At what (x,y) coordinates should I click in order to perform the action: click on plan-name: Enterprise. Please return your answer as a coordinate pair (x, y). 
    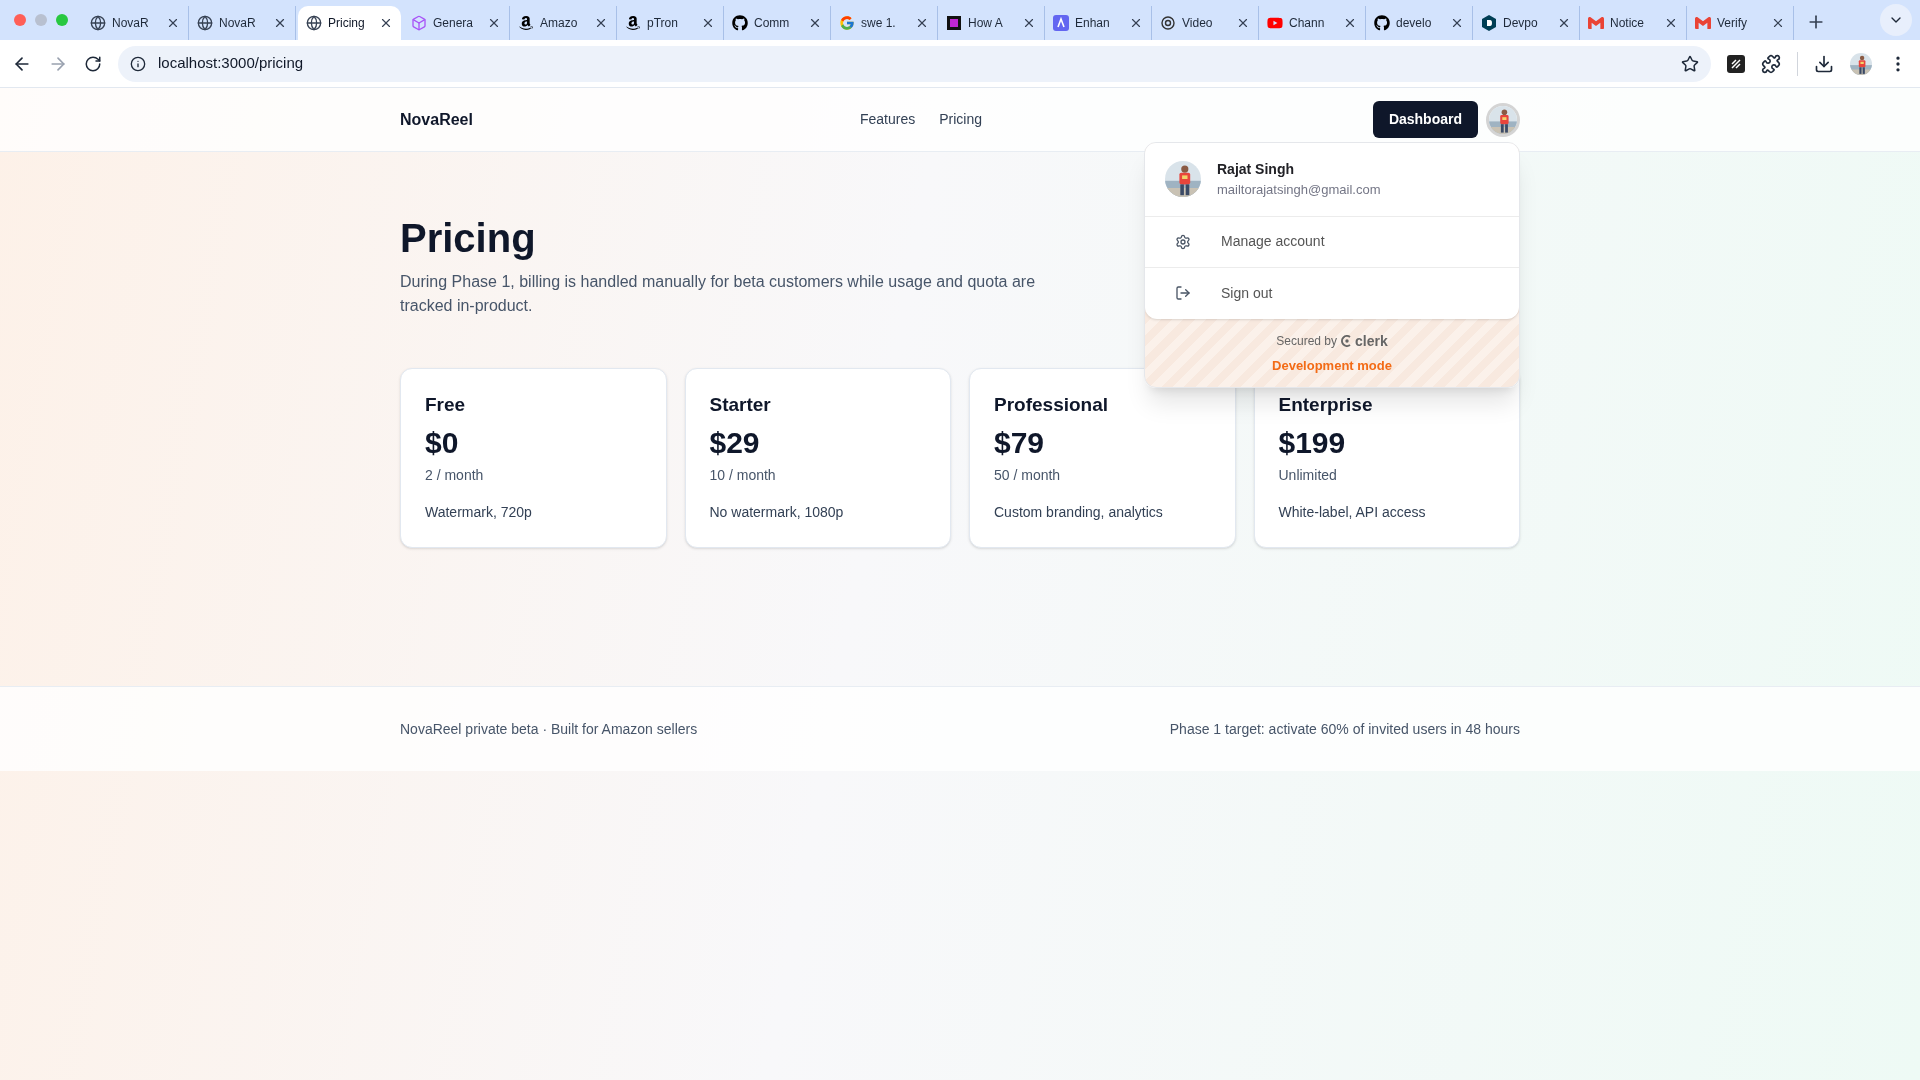
    Looking at the image, I should click on (1326, 405).